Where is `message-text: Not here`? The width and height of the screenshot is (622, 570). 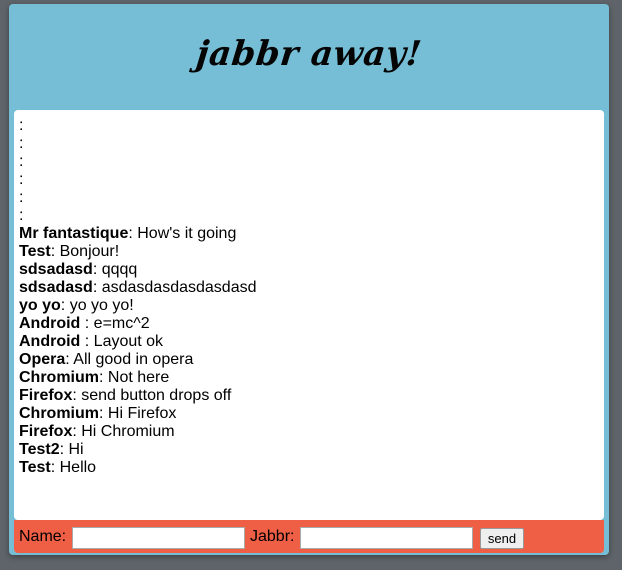 message-text: Not here is located at coordinates (138, 377).